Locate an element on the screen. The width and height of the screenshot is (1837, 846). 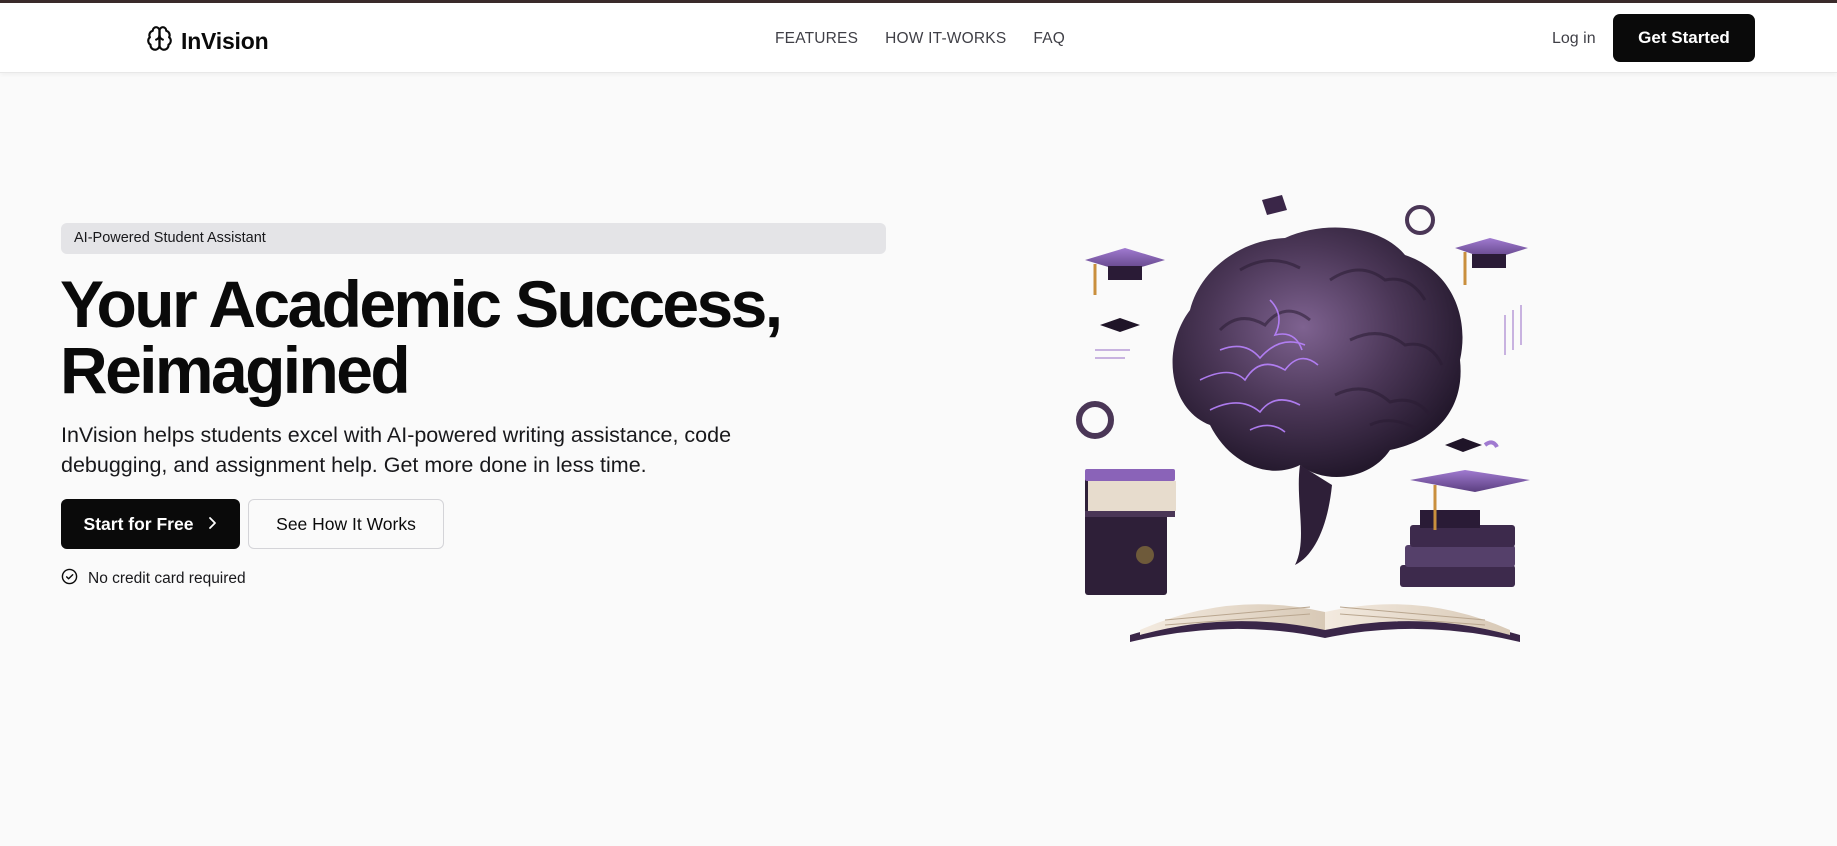
nav-faq: FAQ is located at coordinates (1049, 39).